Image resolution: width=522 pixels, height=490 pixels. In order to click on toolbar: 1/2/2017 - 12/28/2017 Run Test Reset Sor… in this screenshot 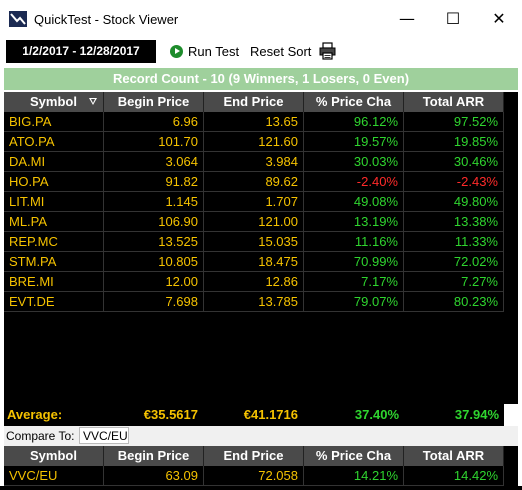, I will do `click(261, 52)`.